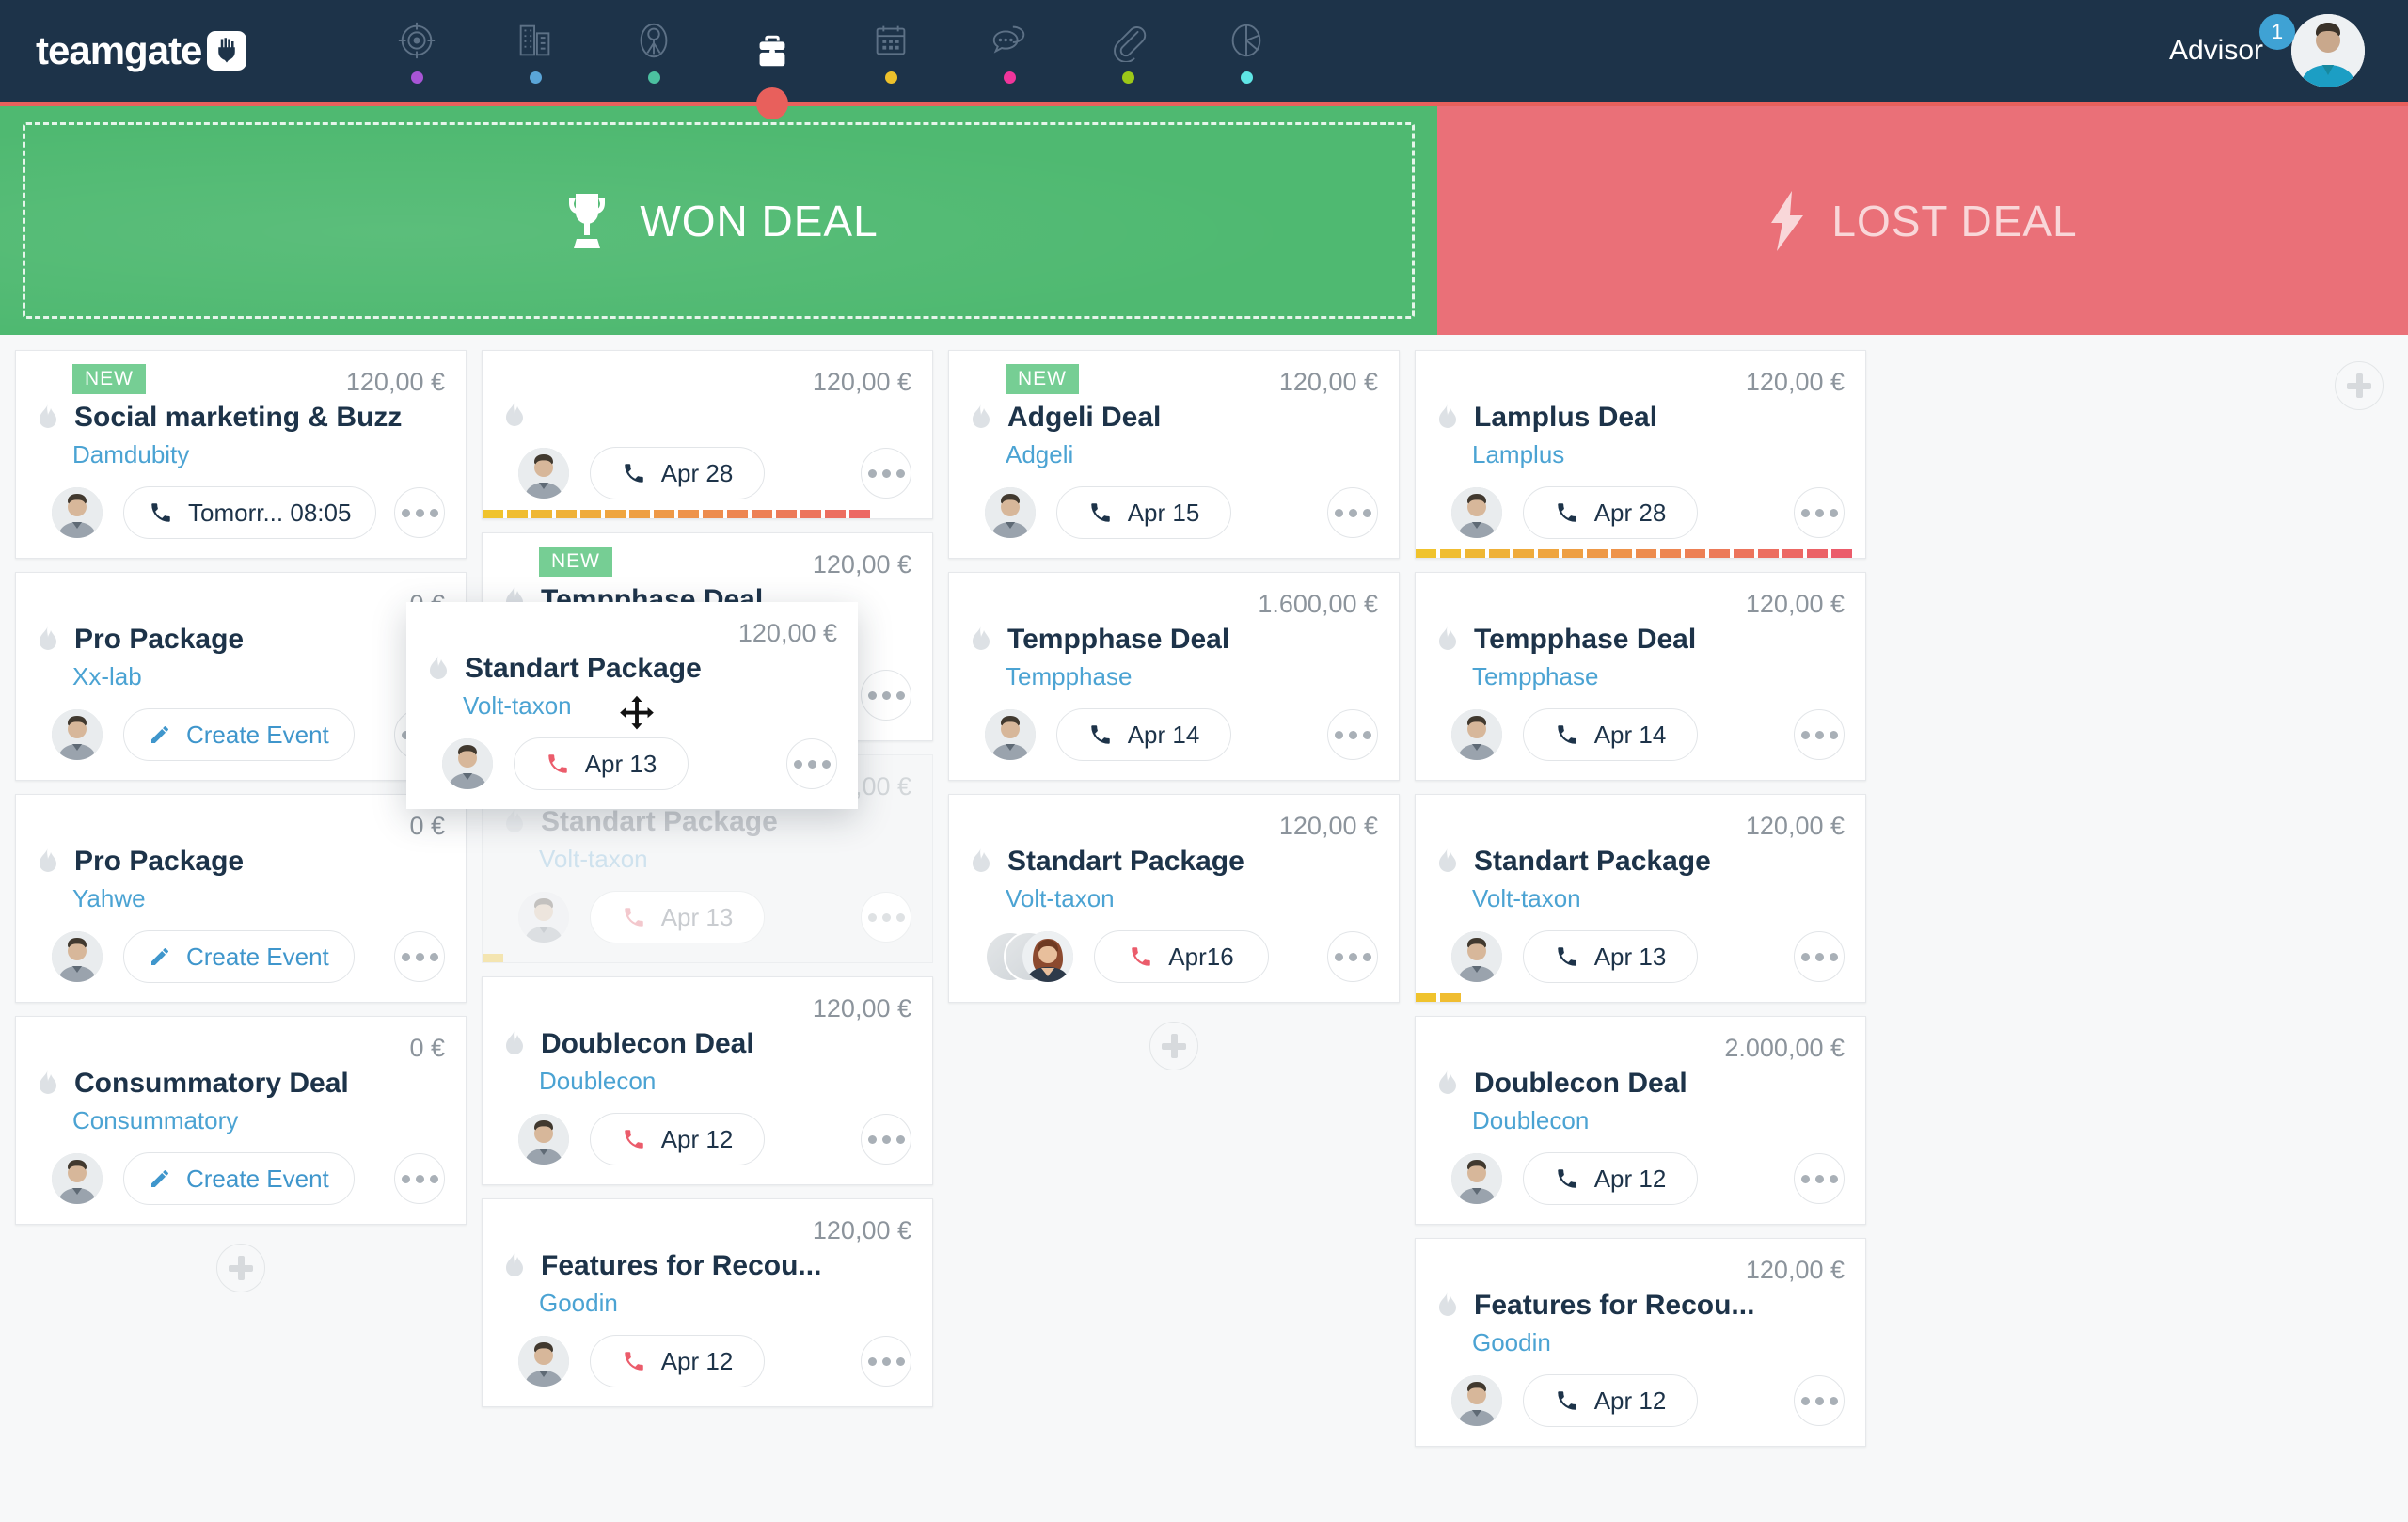  What do you see at coordinates (1181, 957) in the screenshot?
I see `call-task-button: Apr16` at bounding box center [1181, 957].